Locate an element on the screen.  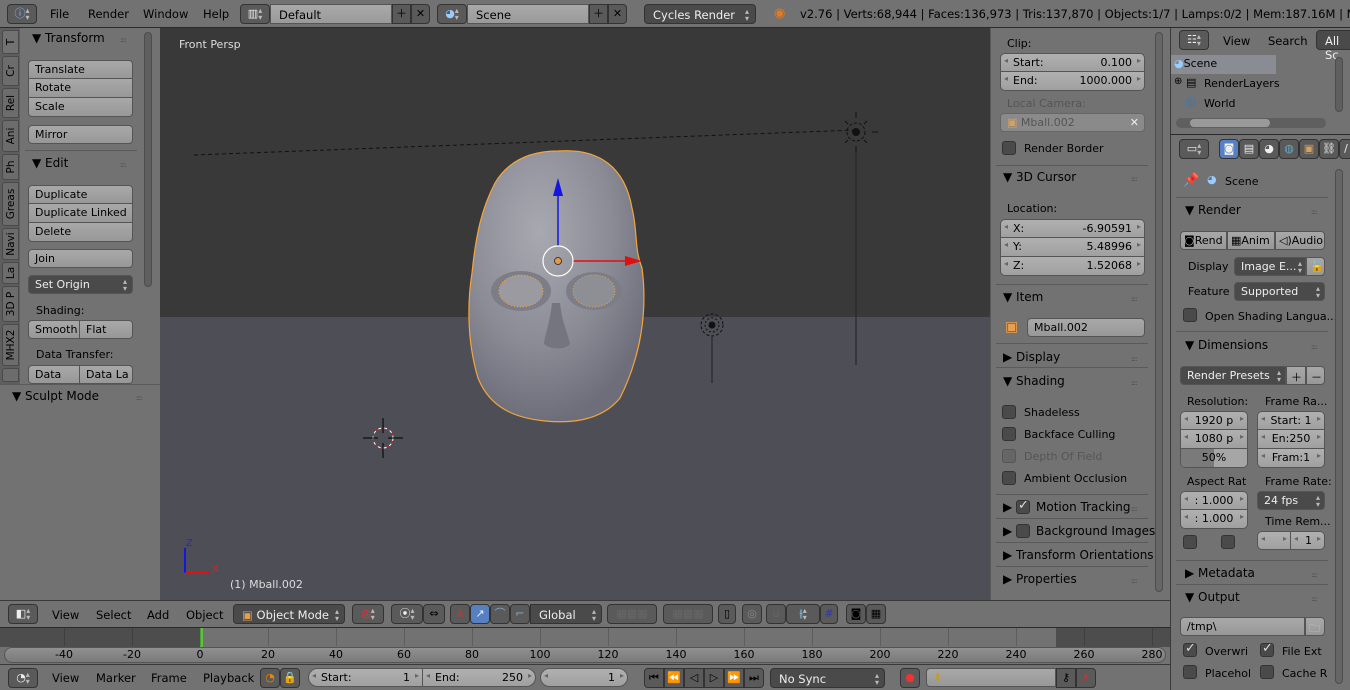
keying-set-field: ⚷ is located at coordinates (991, 677).